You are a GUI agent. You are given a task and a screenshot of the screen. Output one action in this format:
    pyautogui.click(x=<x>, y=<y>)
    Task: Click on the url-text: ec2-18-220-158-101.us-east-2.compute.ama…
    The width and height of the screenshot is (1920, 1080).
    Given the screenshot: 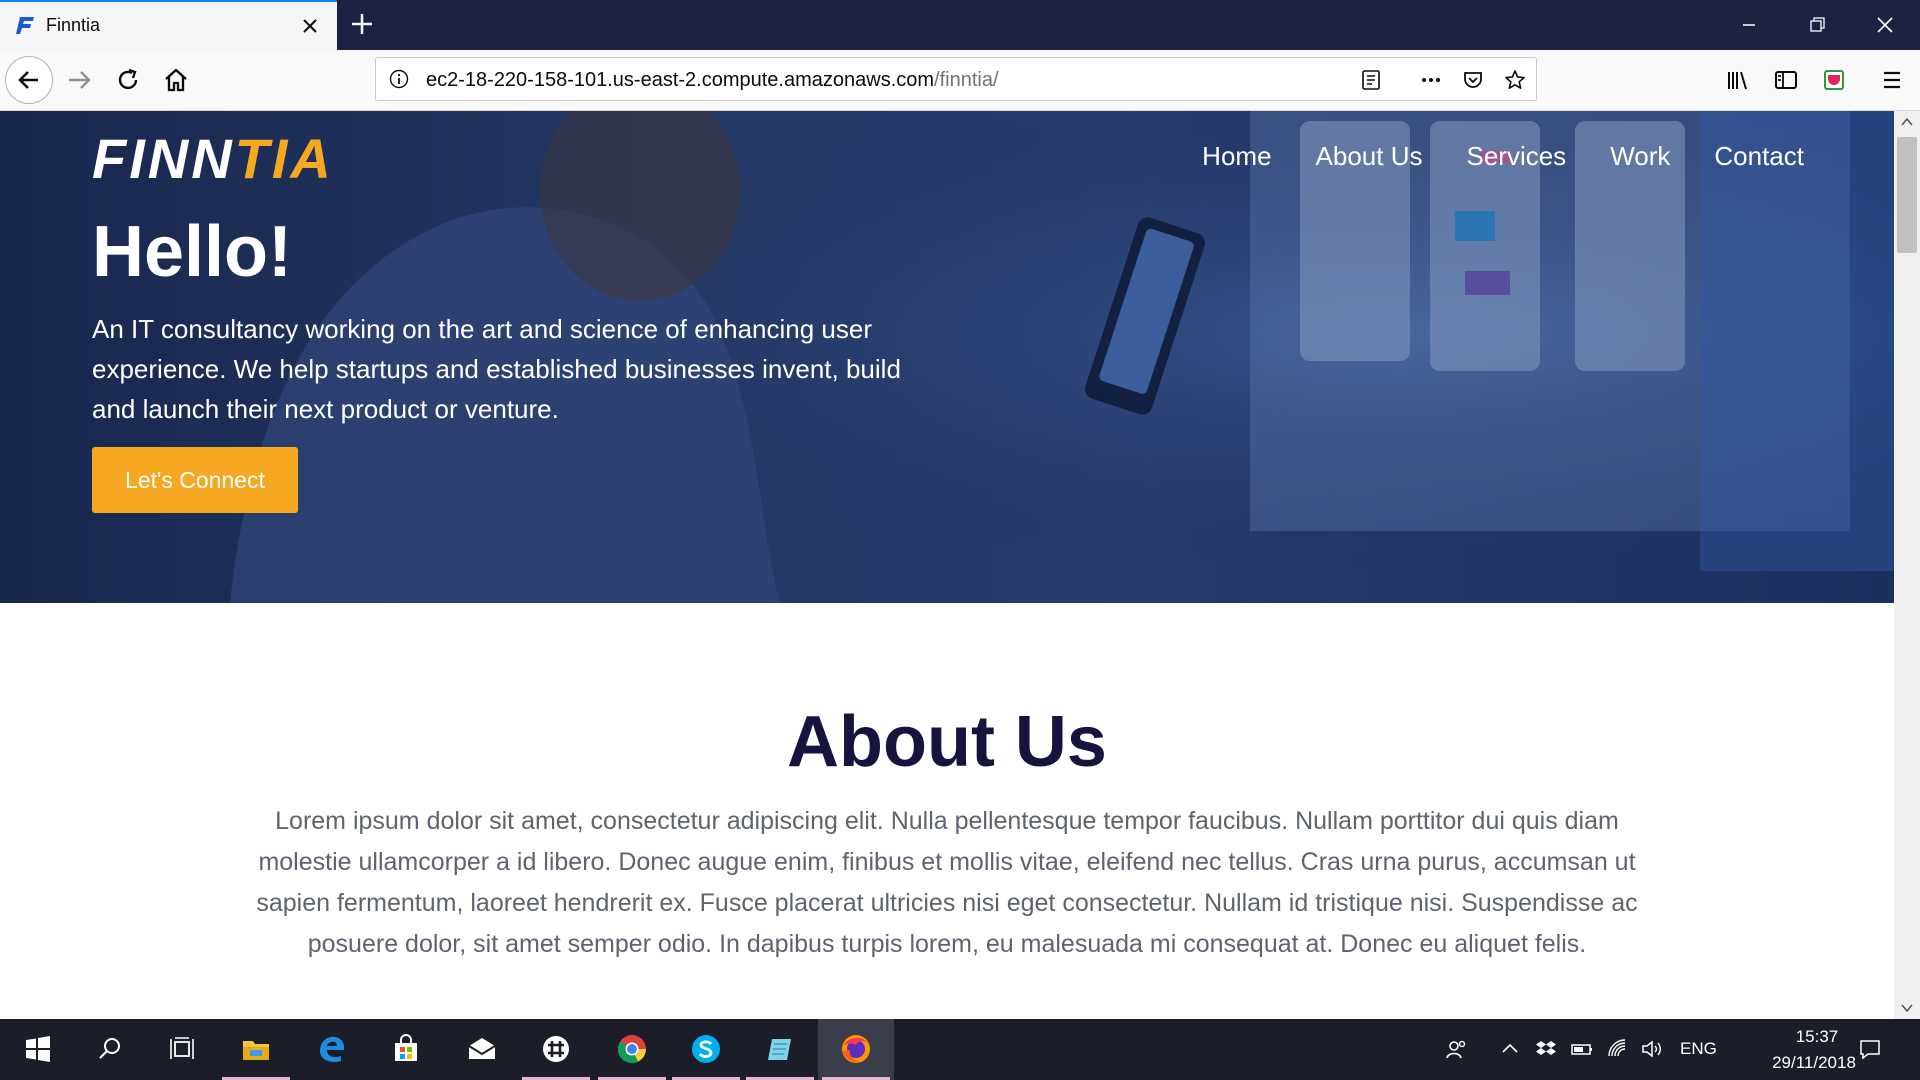 What is the action you would take?
    pyautogui.click(x=712, y=80)
    